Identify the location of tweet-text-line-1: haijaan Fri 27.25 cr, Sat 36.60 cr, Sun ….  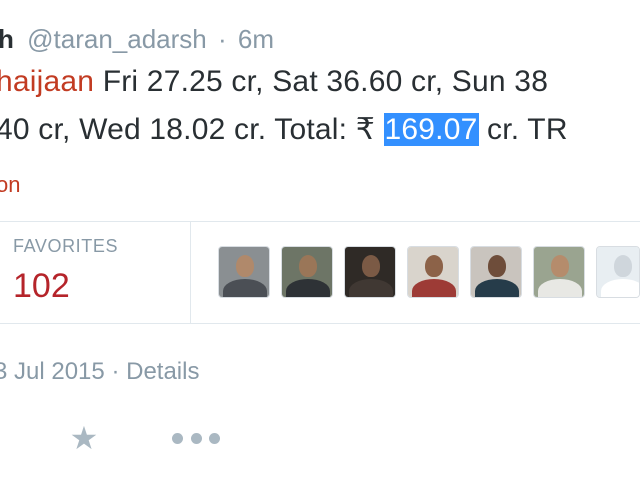
(274, 82).